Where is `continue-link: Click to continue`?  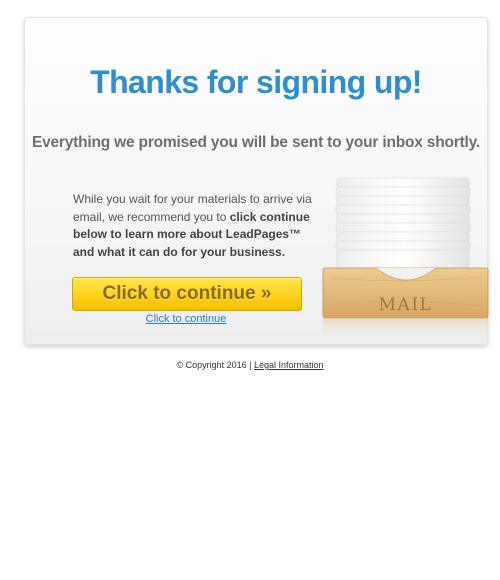 continue-link: Click to continue is located at coordinates (186, 319).